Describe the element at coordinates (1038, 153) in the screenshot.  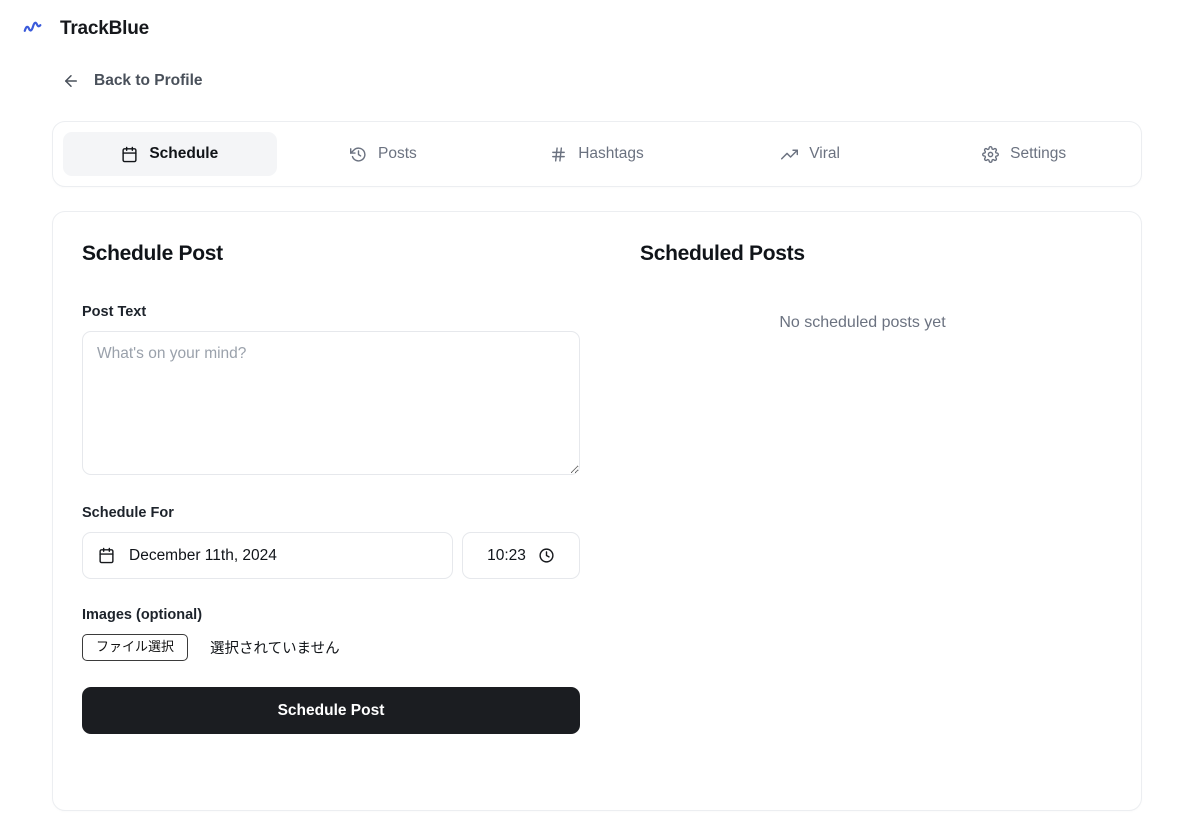
I see `tab-settings-label: Settings` at that location.